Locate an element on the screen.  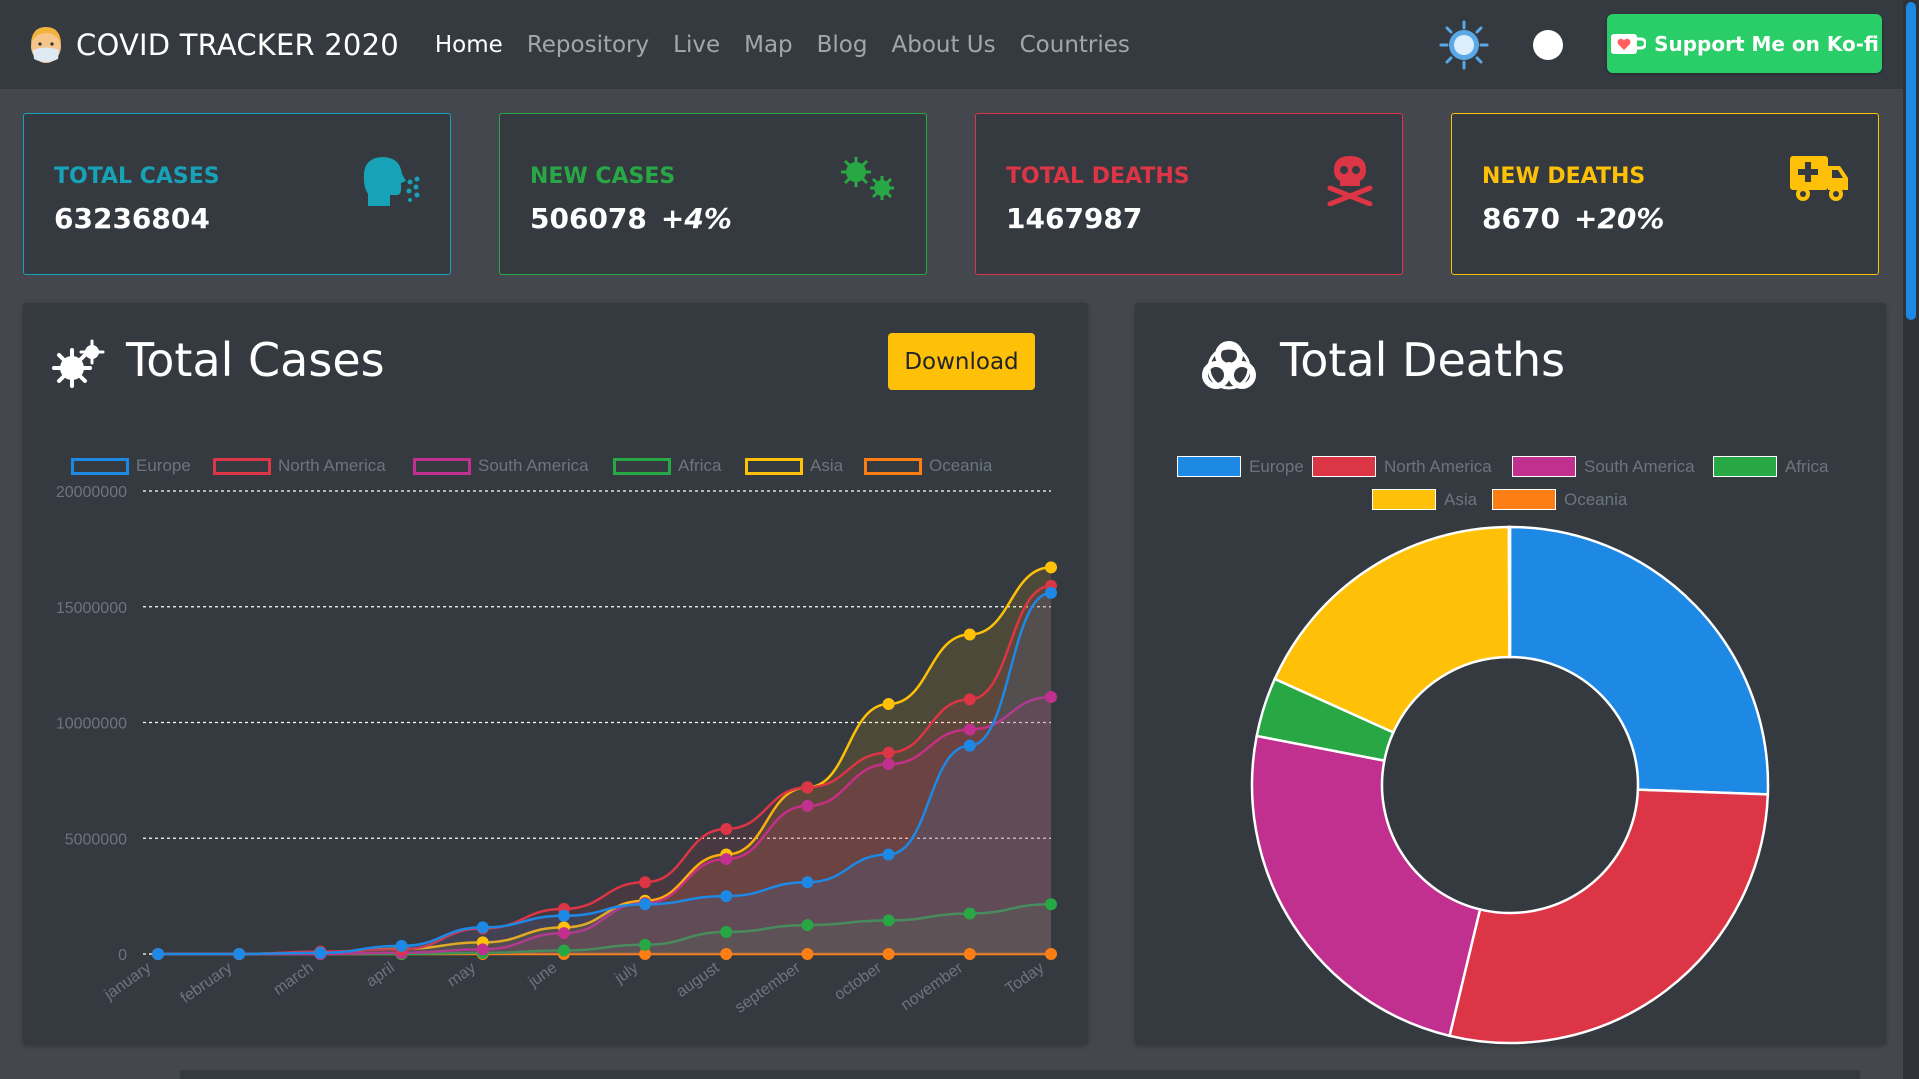
total-deaths-doughnut-chart is located at coordinates (1510, 785).